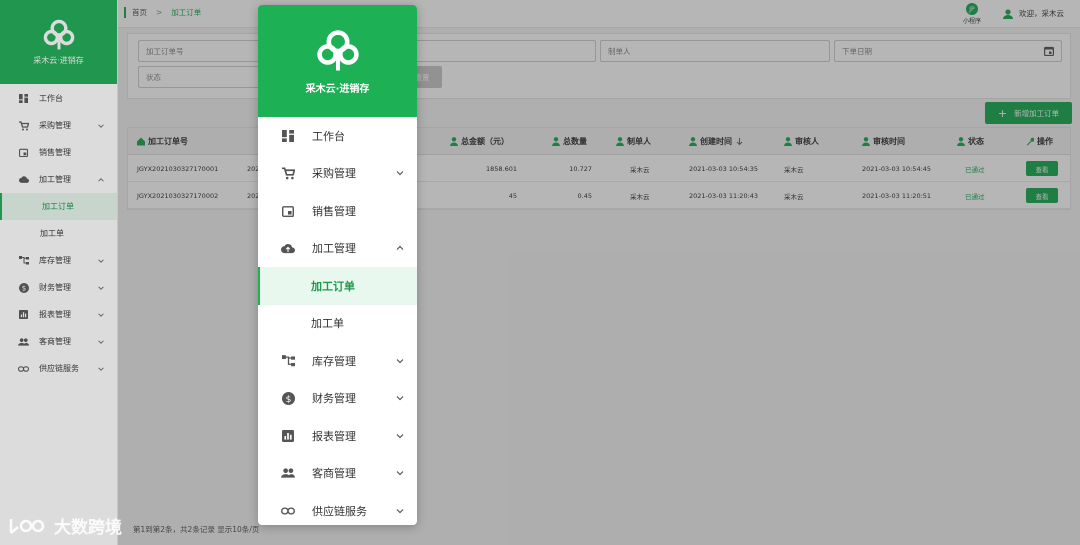 The image size is (1080, 545). Describe the element at coordinates (327, 324) in the screenshot. I see `menu-item-label: 加工单` at that location.